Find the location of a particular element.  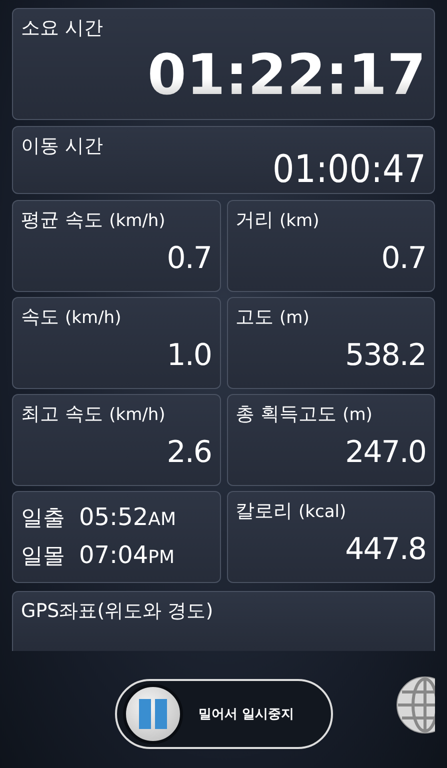

stat-value: 247.0 is located at coordinates (385, 452).